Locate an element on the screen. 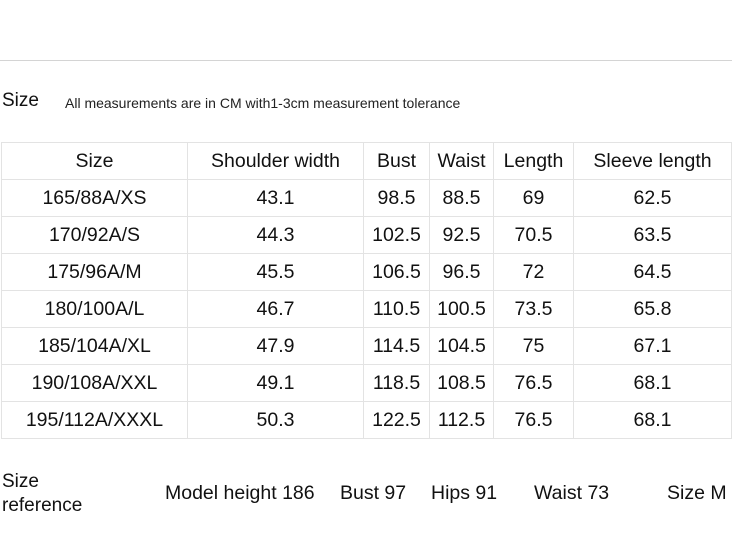 Image resolution: width=732 pixels, height=535 pixels. cell-size: 165/88A/XS is located at coordinates (94, 198).